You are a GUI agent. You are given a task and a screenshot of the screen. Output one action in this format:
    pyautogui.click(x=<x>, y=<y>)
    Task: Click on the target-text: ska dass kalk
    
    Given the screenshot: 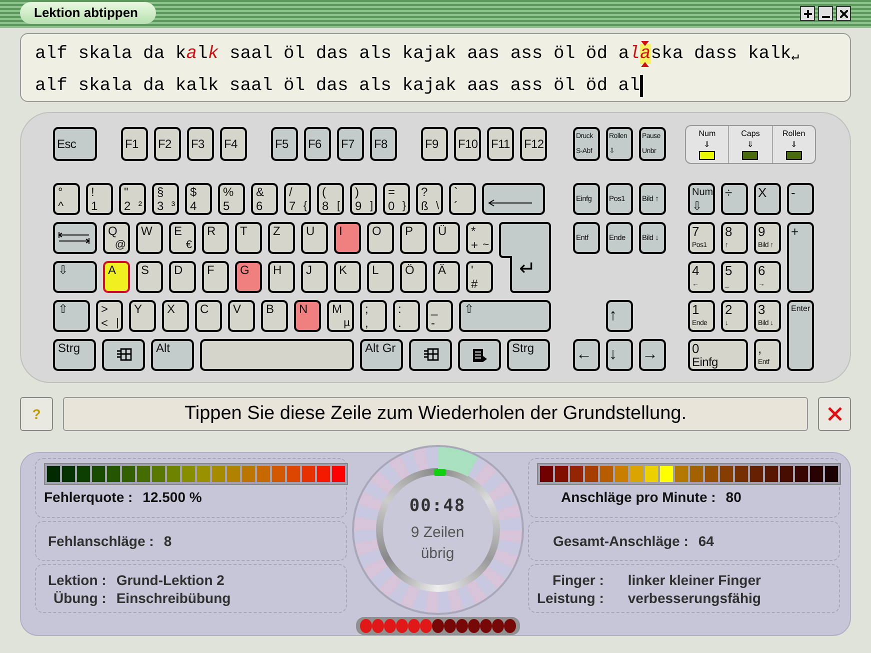 What is the action you would take?
    pyautogui.click(x=721, y=54)
    